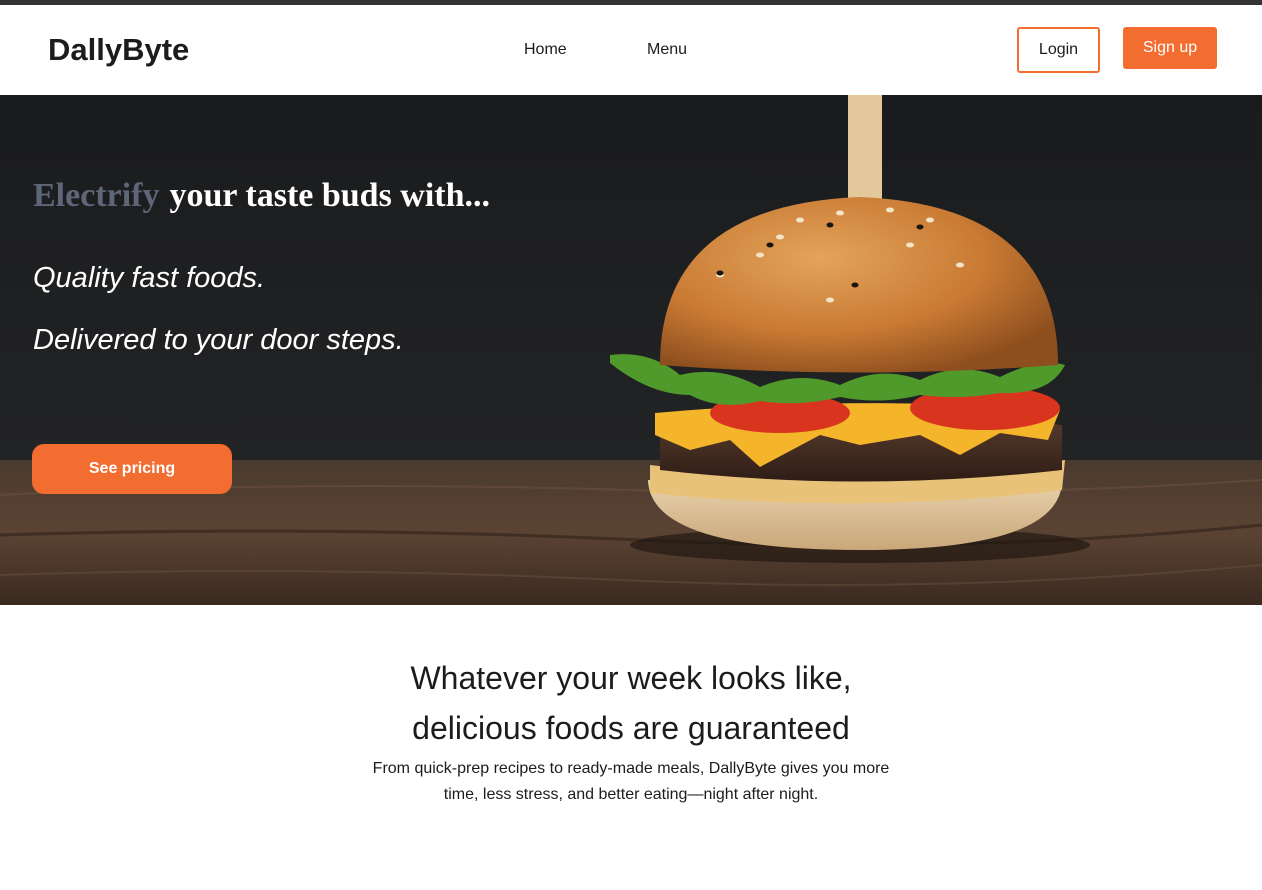 The width and height of the screenshot is (1262, 890). I want to click on login-button: Login, so click(1058, 50).